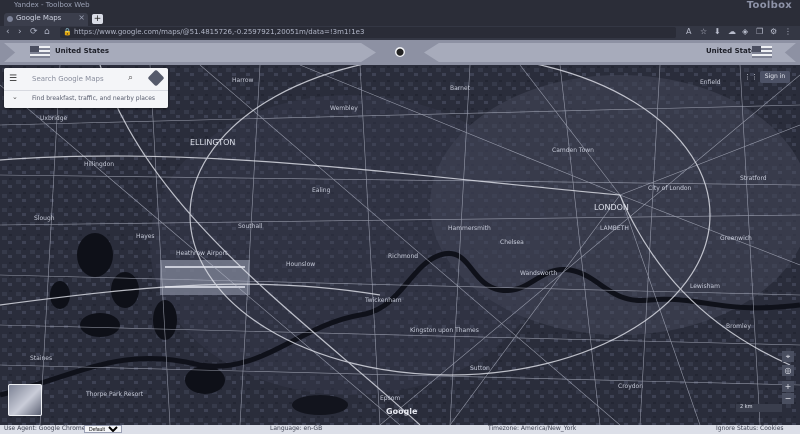 This screenshot has height=434, width=800. What do you see at coordinates (156, 78) in the screenshot?
I see `directions-icon` at bounding box center [156, 78].